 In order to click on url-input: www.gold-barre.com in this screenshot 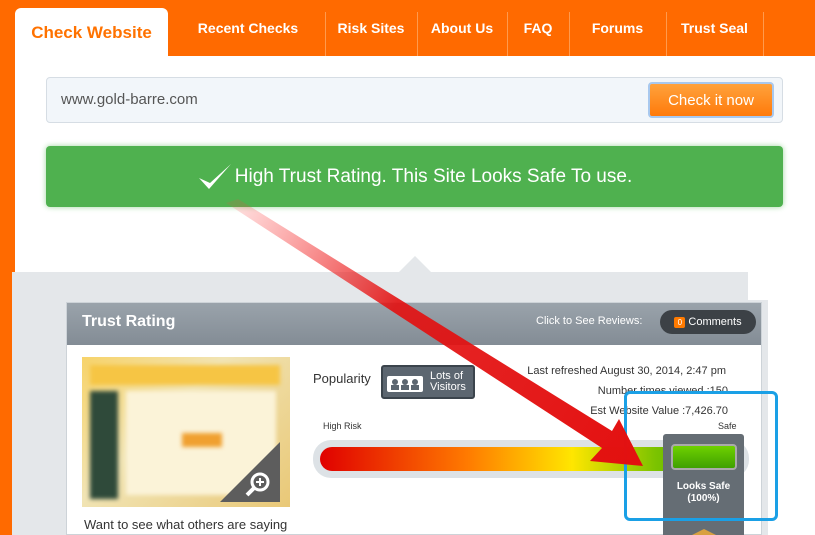, I will do `click(129, 100)`.